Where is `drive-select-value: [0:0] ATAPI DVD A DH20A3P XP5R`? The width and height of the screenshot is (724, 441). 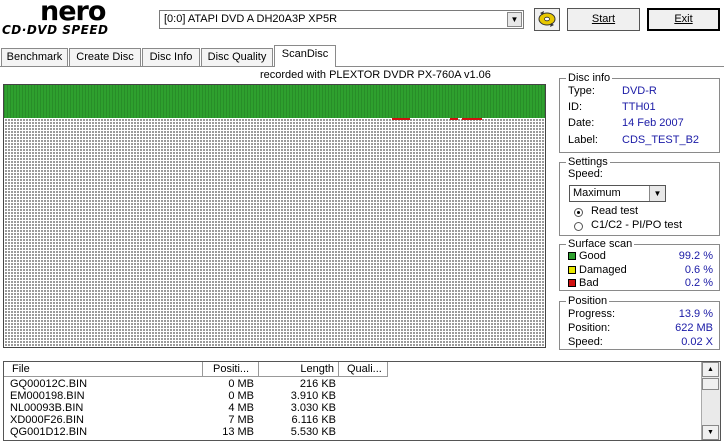 drive-select-value: [0:0] ATAPI DVD A DH20A3P XP5R is located at coordinates (251, 19).